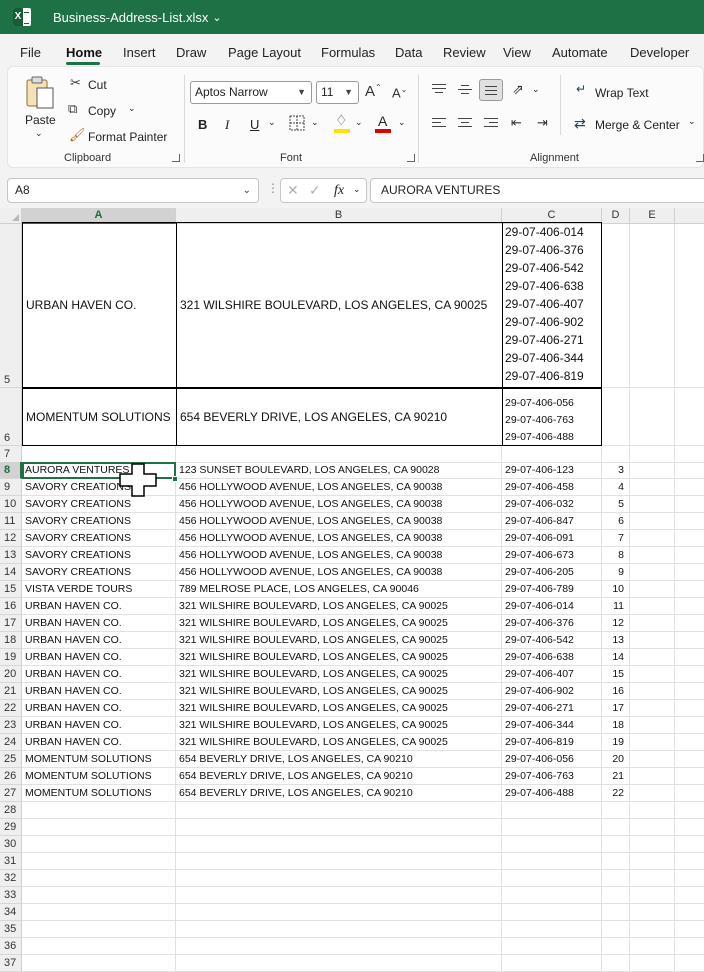 The image size is (704, 972). I want to click on copy-button: Copy, so click(102, 111).